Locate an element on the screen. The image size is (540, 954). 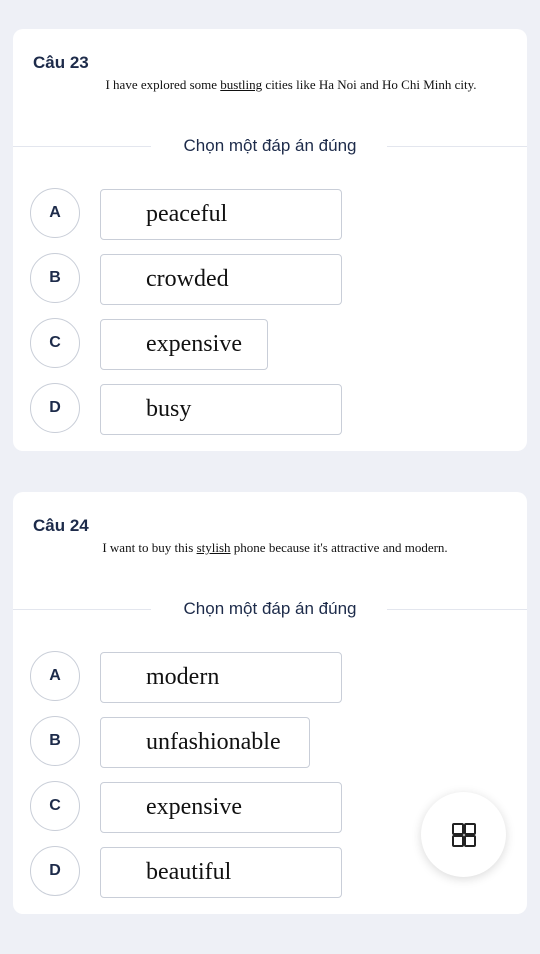
option-answer: modern is located at coordinates (221, 677).